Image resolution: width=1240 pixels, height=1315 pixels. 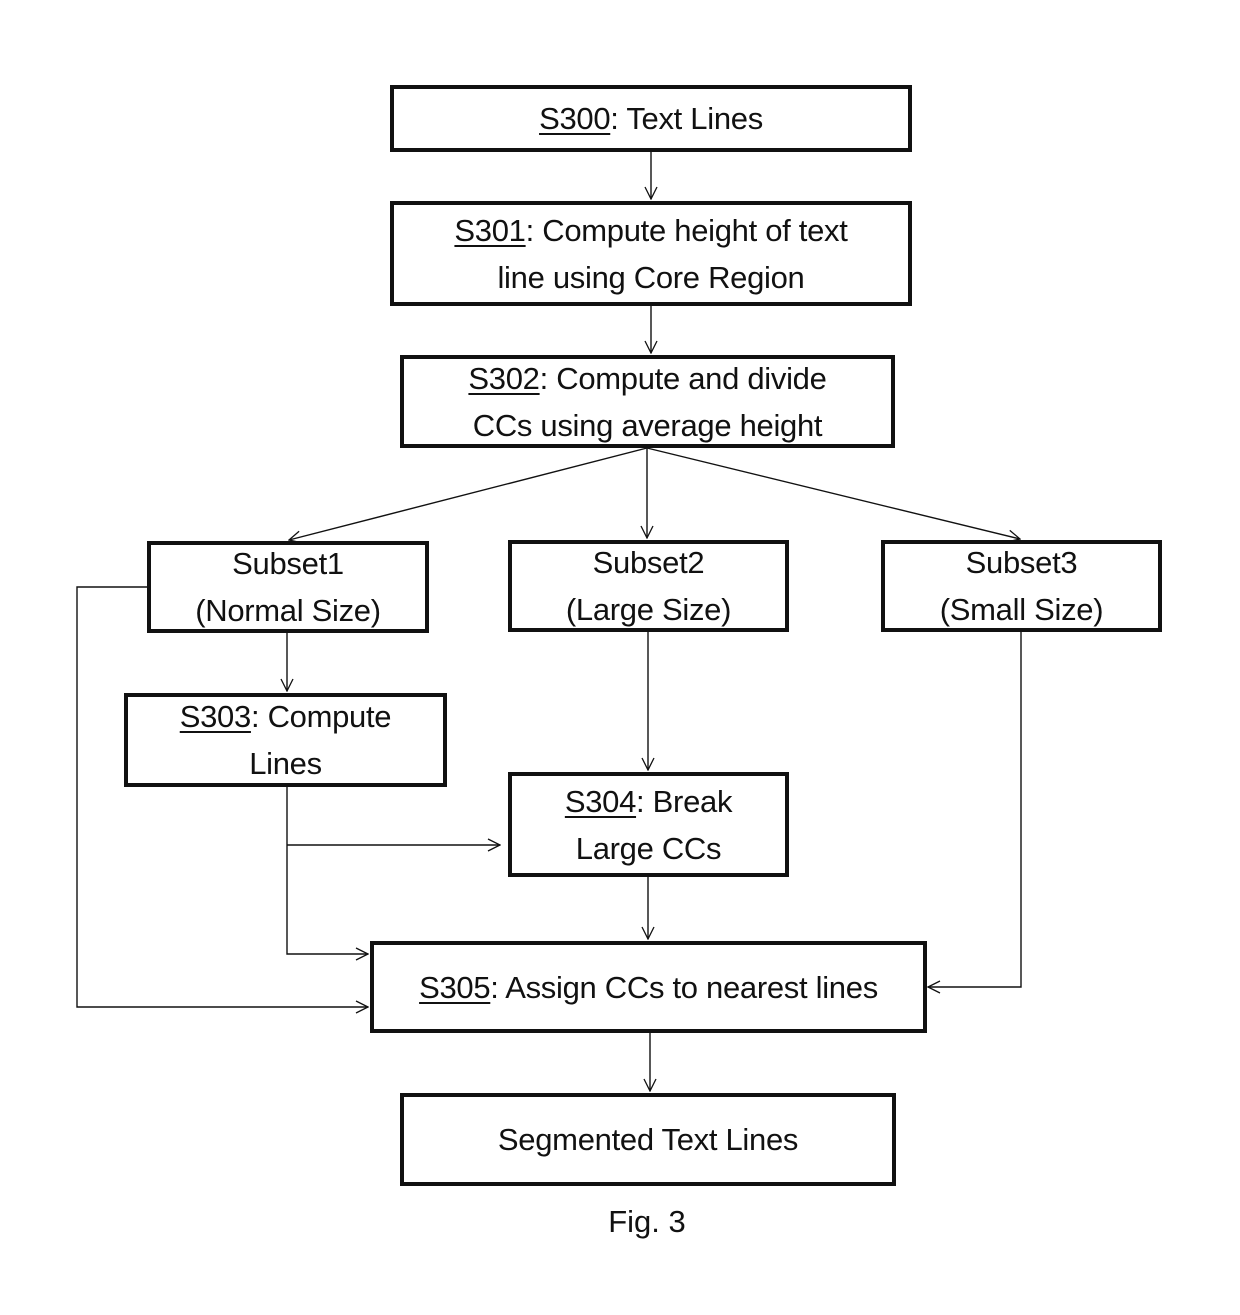 What do you see at coordinates (648, 824) in the screenshot?
I see `node-s304-break-large-ccs: S304: Break Large CCs` at bounding box center [648, 824].